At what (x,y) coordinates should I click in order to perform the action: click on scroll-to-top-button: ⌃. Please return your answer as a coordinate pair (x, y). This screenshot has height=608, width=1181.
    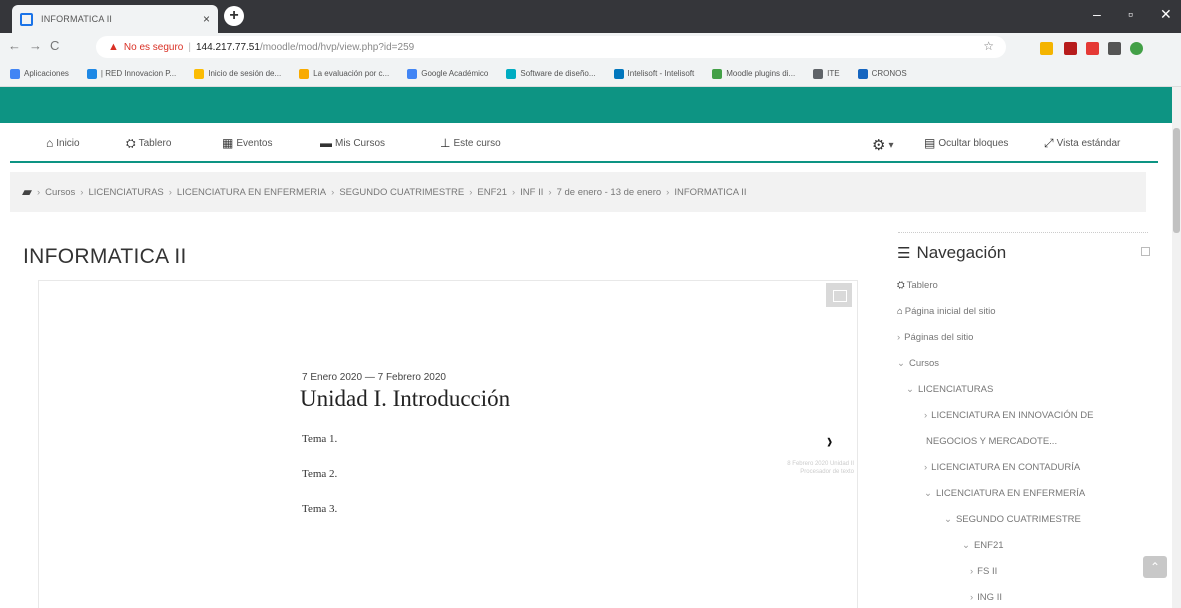
    Looking at the image, I should click on (1155, 567).